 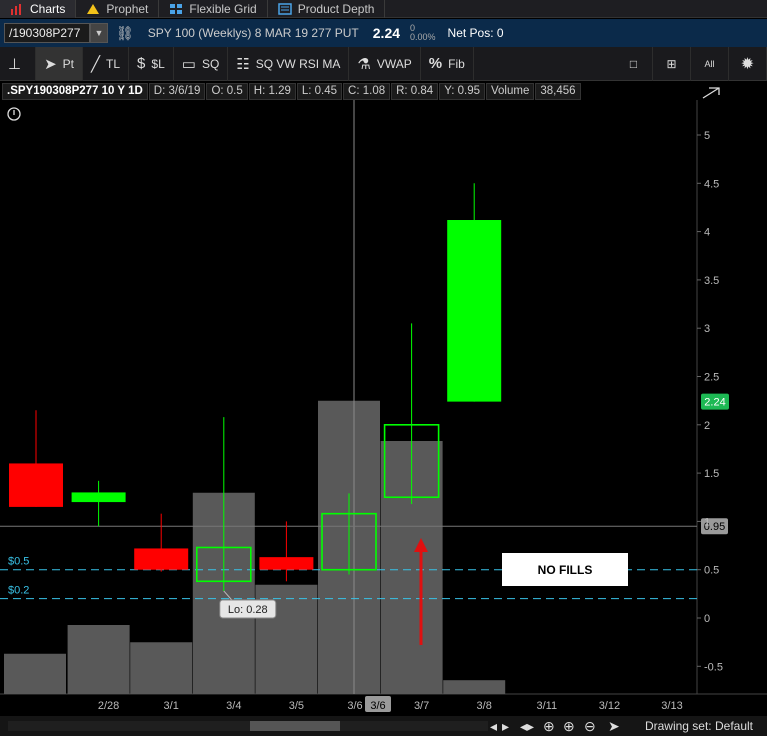 I want to click on last-price: 2.24, so click(x=386, y=33).